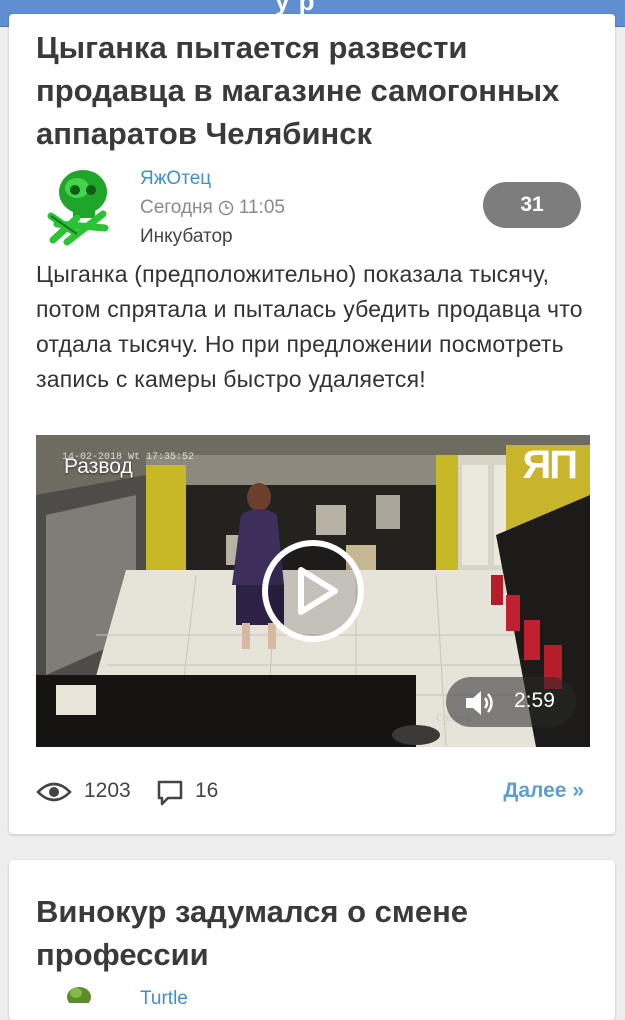 The width and height of the screenshot is (625, 1020). What do you see at coordinates (186, 237) in the screenshot?
I see `community-link: Инкубатор` at bounding box center [186, 237].